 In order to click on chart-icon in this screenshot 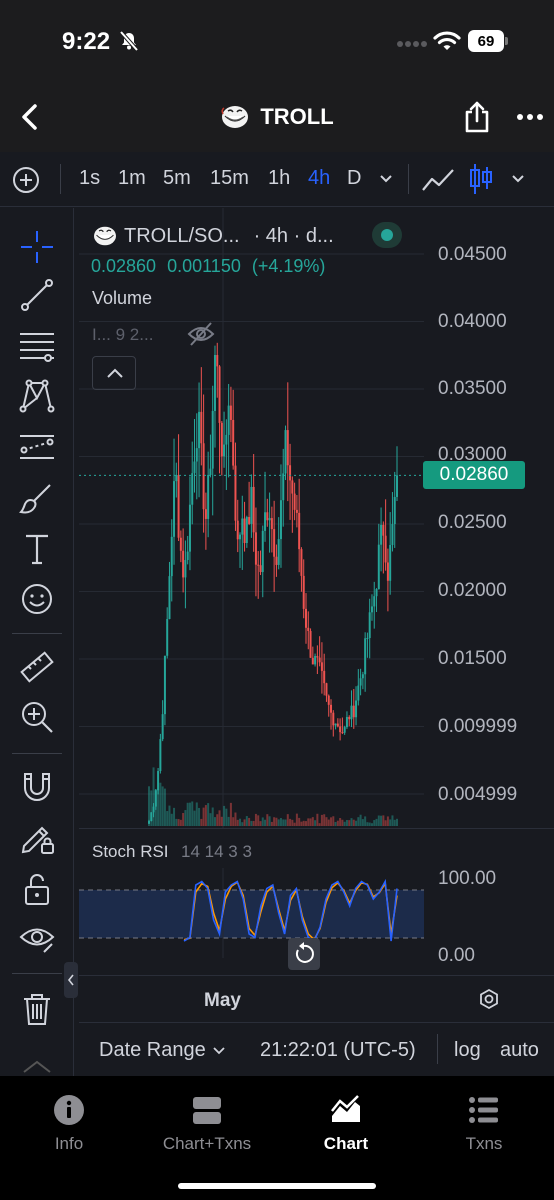, I will do `click(345, 1108)`.